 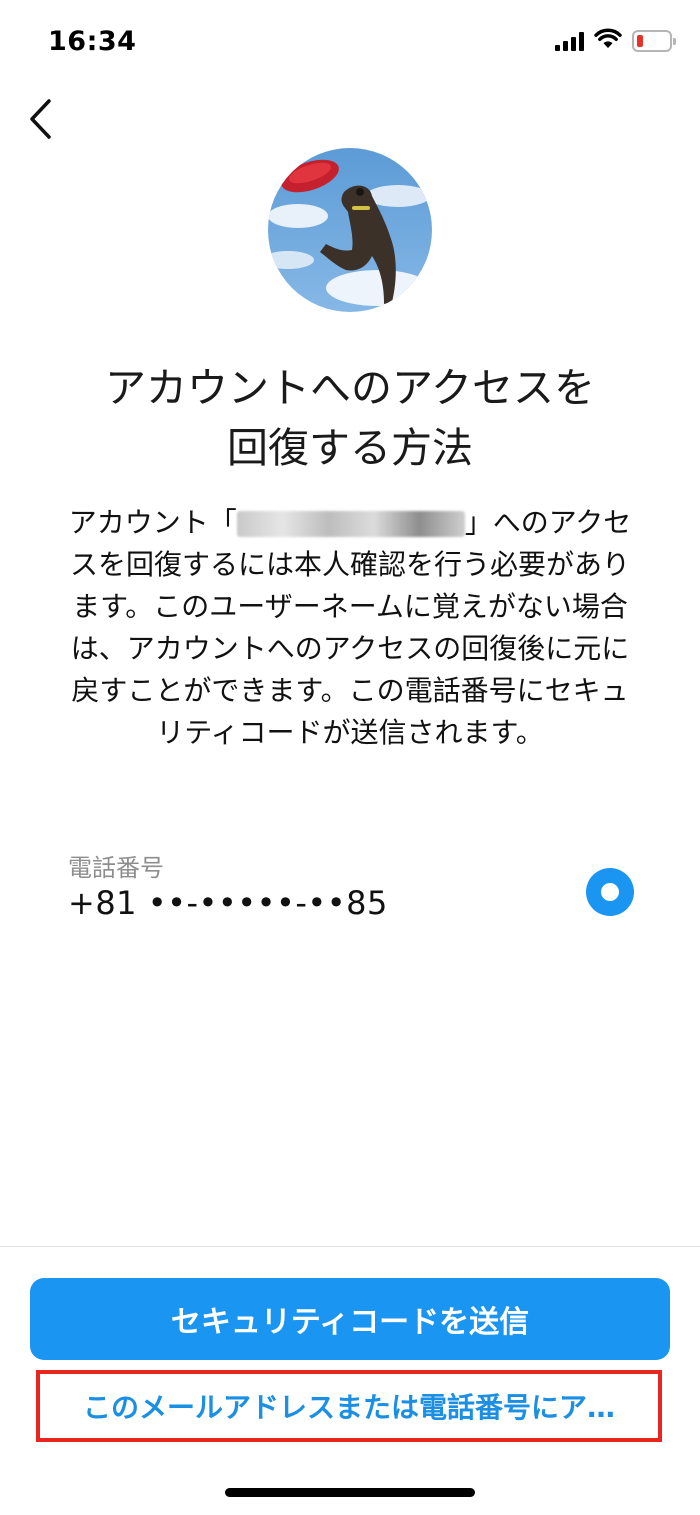 What do you see at coordinates (350, 45) in the screenshot?
I see `status-bar: 16:34` at bounding box center [350, 45].